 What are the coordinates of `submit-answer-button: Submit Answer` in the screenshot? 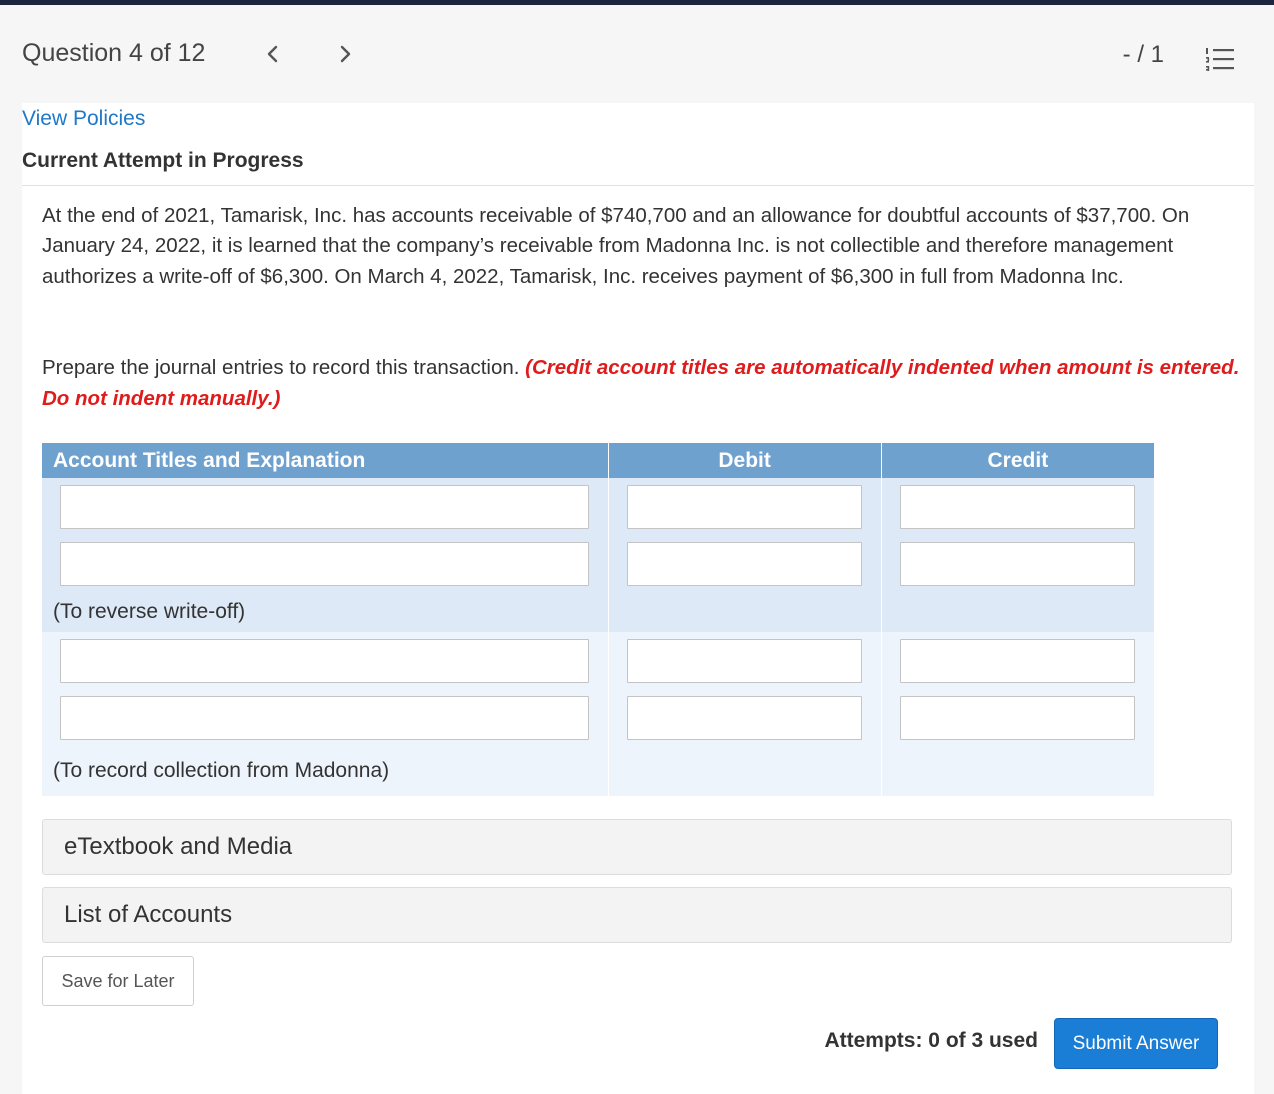 It's located at (1136, 1043).